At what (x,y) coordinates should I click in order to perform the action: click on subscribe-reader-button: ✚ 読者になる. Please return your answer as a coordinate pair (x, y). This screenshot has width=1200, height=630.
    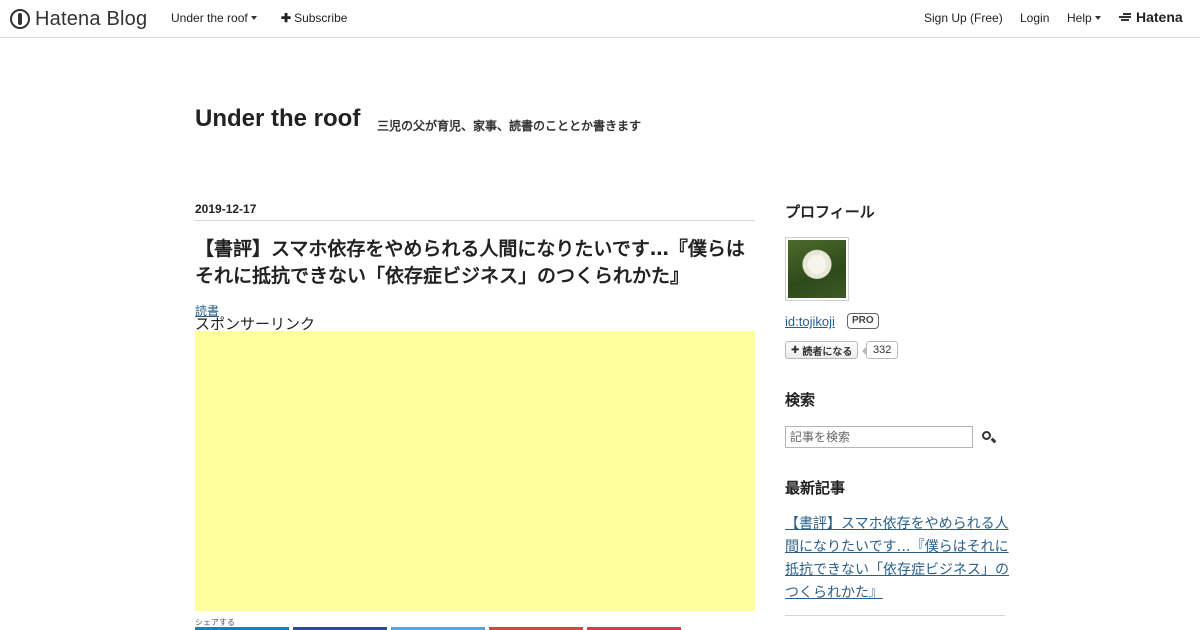
    Looking at the image, I should click on (822, 350).